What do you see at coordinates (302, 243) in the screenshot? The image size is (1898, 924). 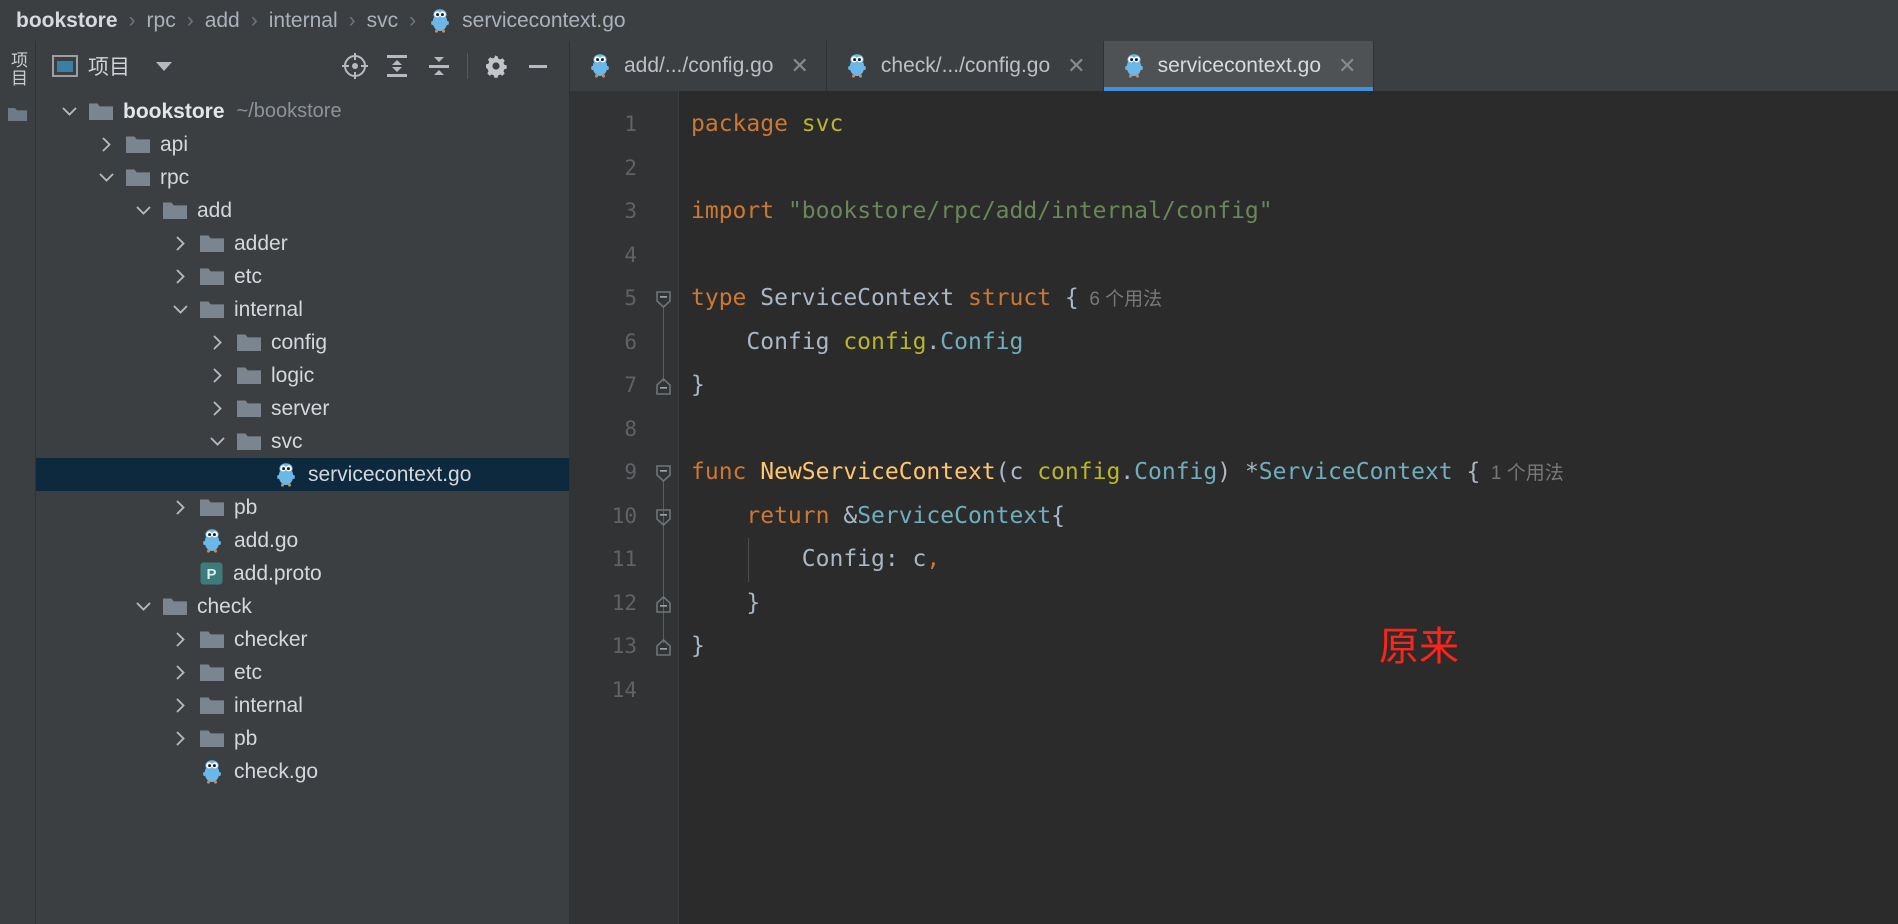 I see `tree-row: adder` at bounding box center [302, 243].